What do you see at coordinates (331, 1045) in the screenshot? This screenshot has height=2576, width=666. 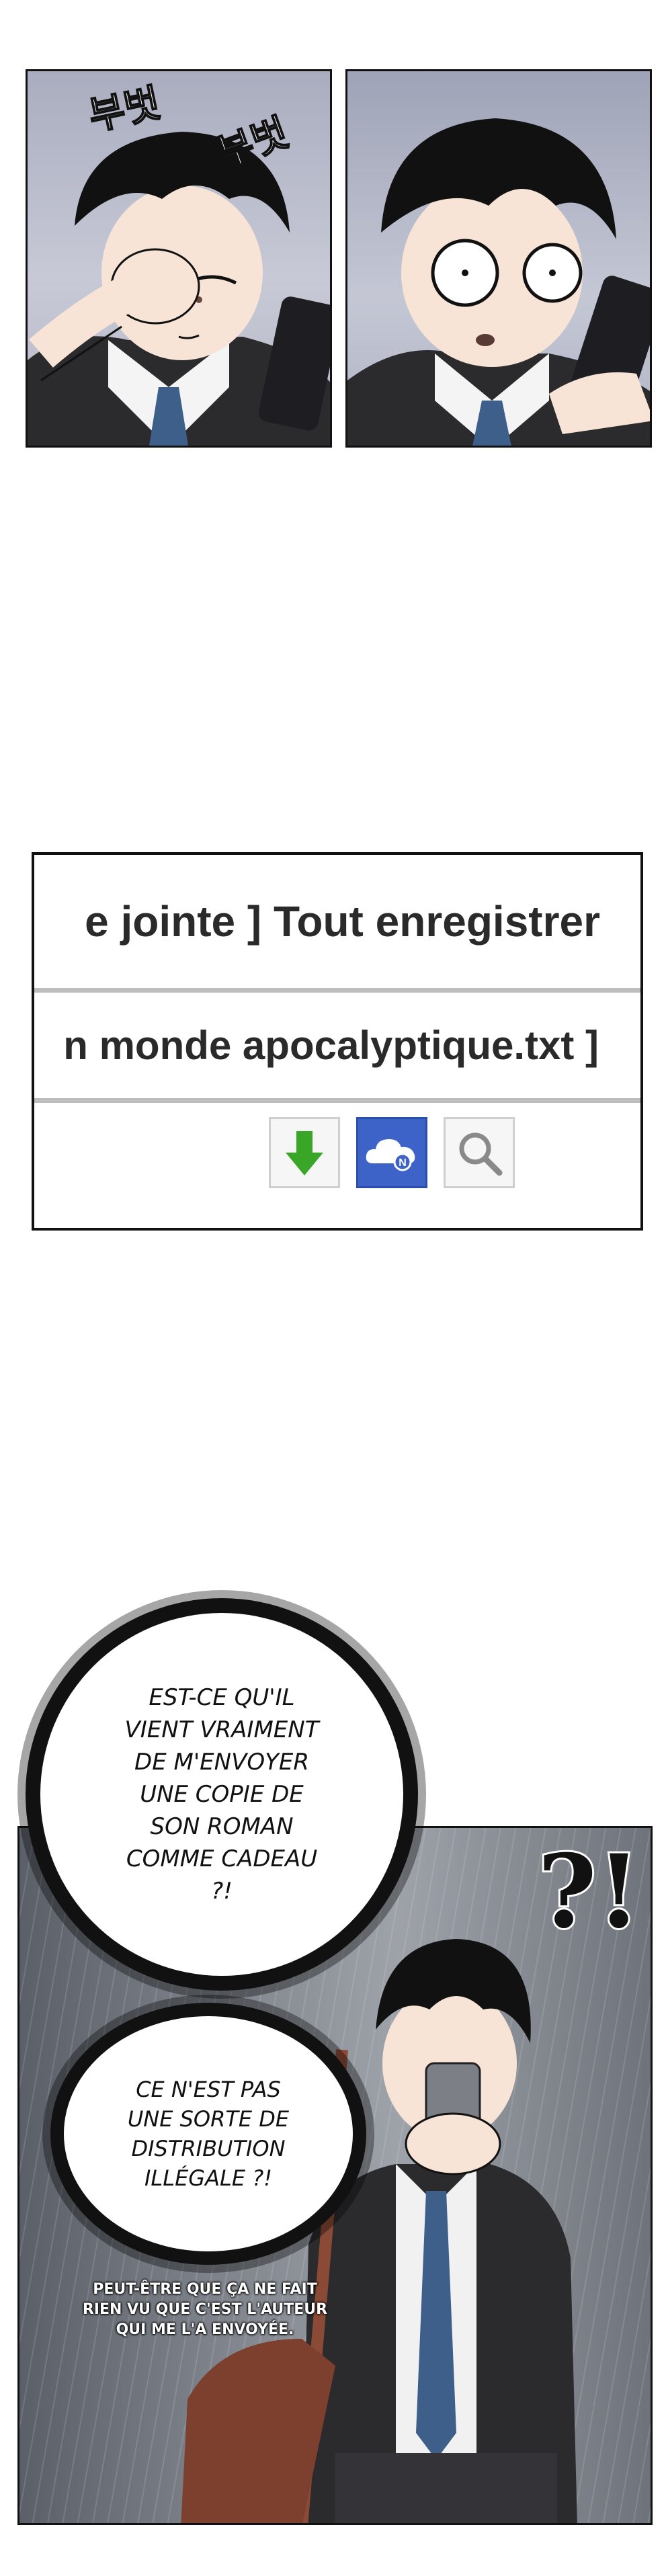 I see `attachment-filename: n monde apocalyptique.txt ]` at bounding box center [331, 1045].